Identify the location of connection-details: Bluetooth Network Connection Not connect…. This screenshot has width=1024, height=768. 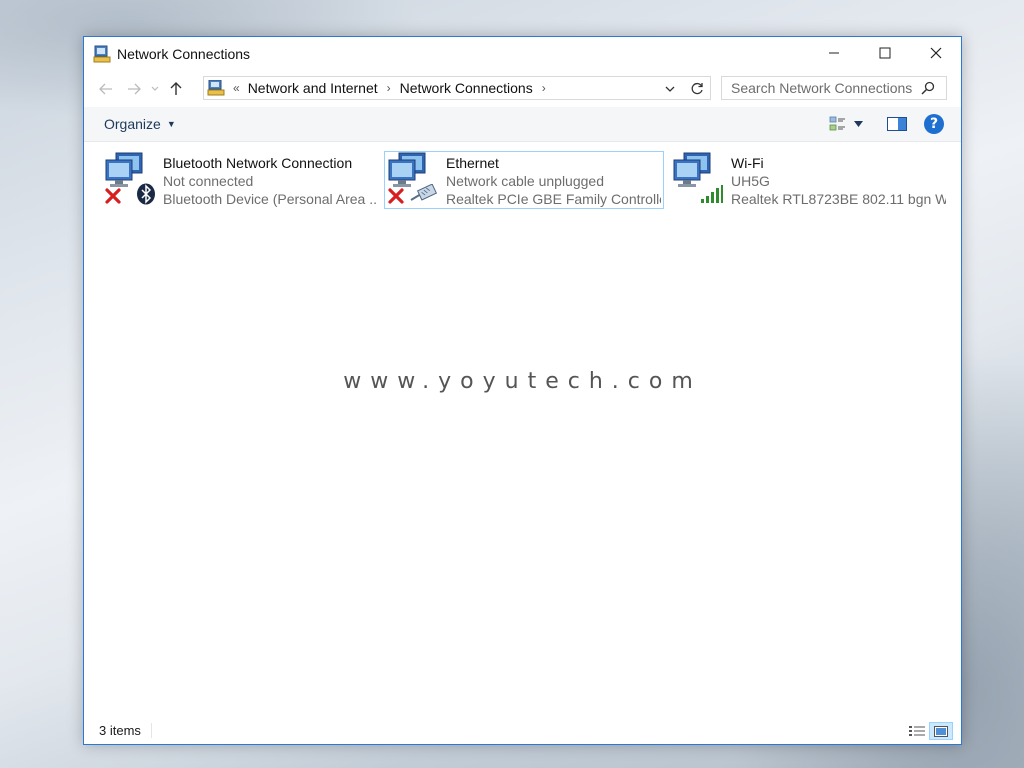
(270, 180).